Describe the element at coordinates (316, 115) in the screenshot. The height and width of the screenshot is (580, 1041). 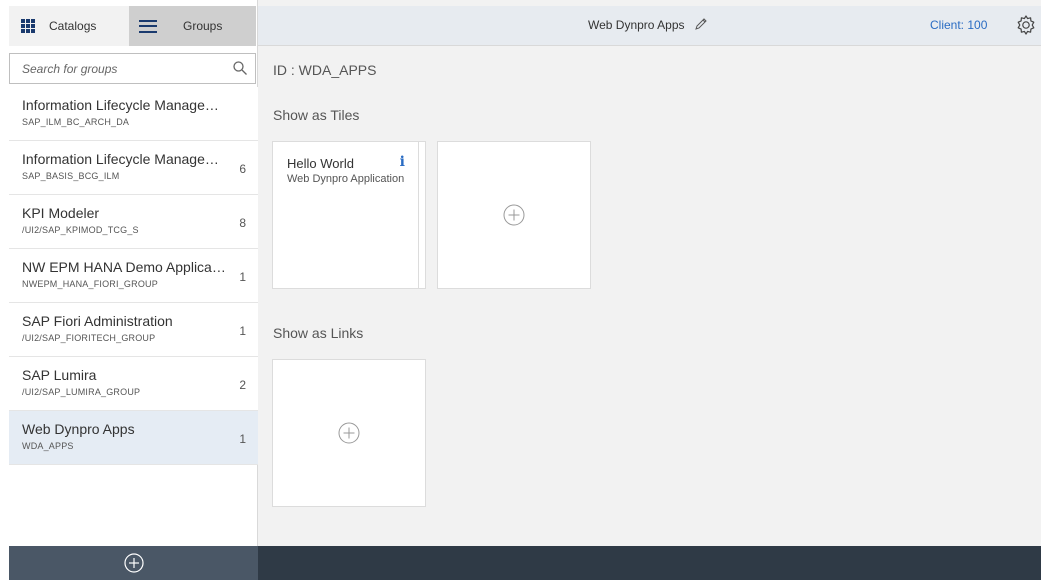
I see `section-title-tiles: Show as Tiles` at that location.